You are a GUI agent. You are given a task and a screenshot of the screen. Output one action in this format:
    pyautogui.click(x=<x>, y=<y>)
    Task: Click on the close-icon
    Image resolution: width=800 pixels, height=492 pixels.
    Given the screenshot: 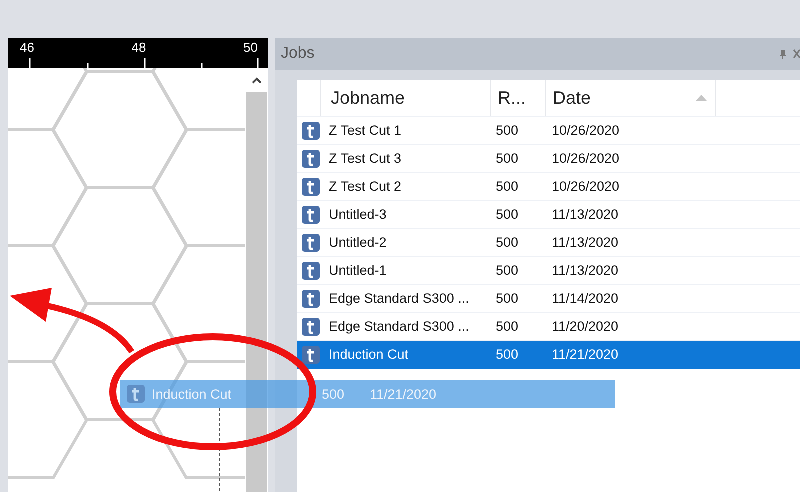 What is the action you would take?
    pyautogui.click(x=796, y=54)
    